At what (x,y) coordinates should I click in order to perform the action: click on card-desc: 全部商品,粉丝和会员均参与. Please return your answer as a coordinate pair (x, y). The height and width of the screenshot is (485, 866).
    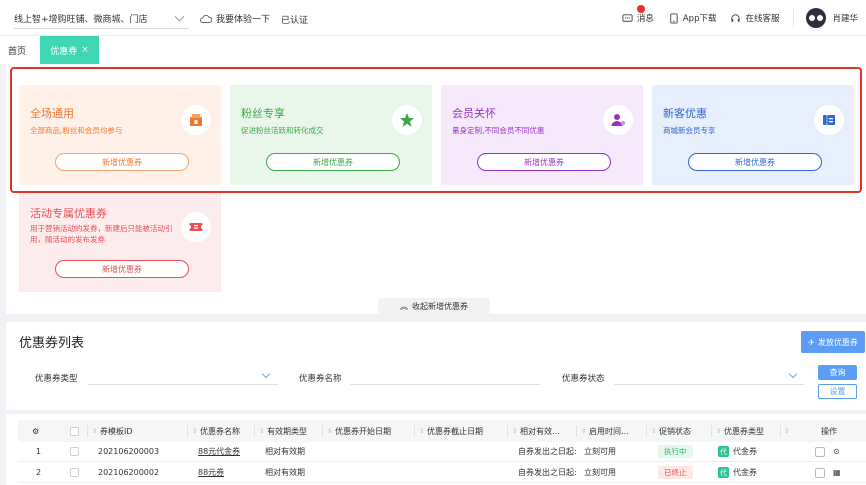
    Looking at the image, I should click on (76, 130).